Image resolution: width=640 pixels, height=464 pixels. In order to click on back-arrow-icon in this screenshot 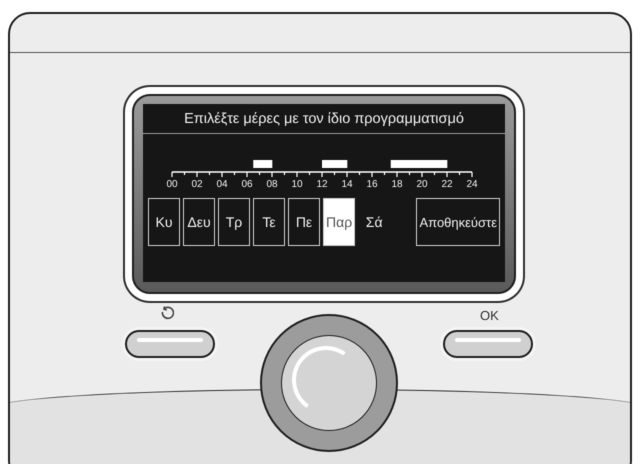, I will do `click(167, 314)`.